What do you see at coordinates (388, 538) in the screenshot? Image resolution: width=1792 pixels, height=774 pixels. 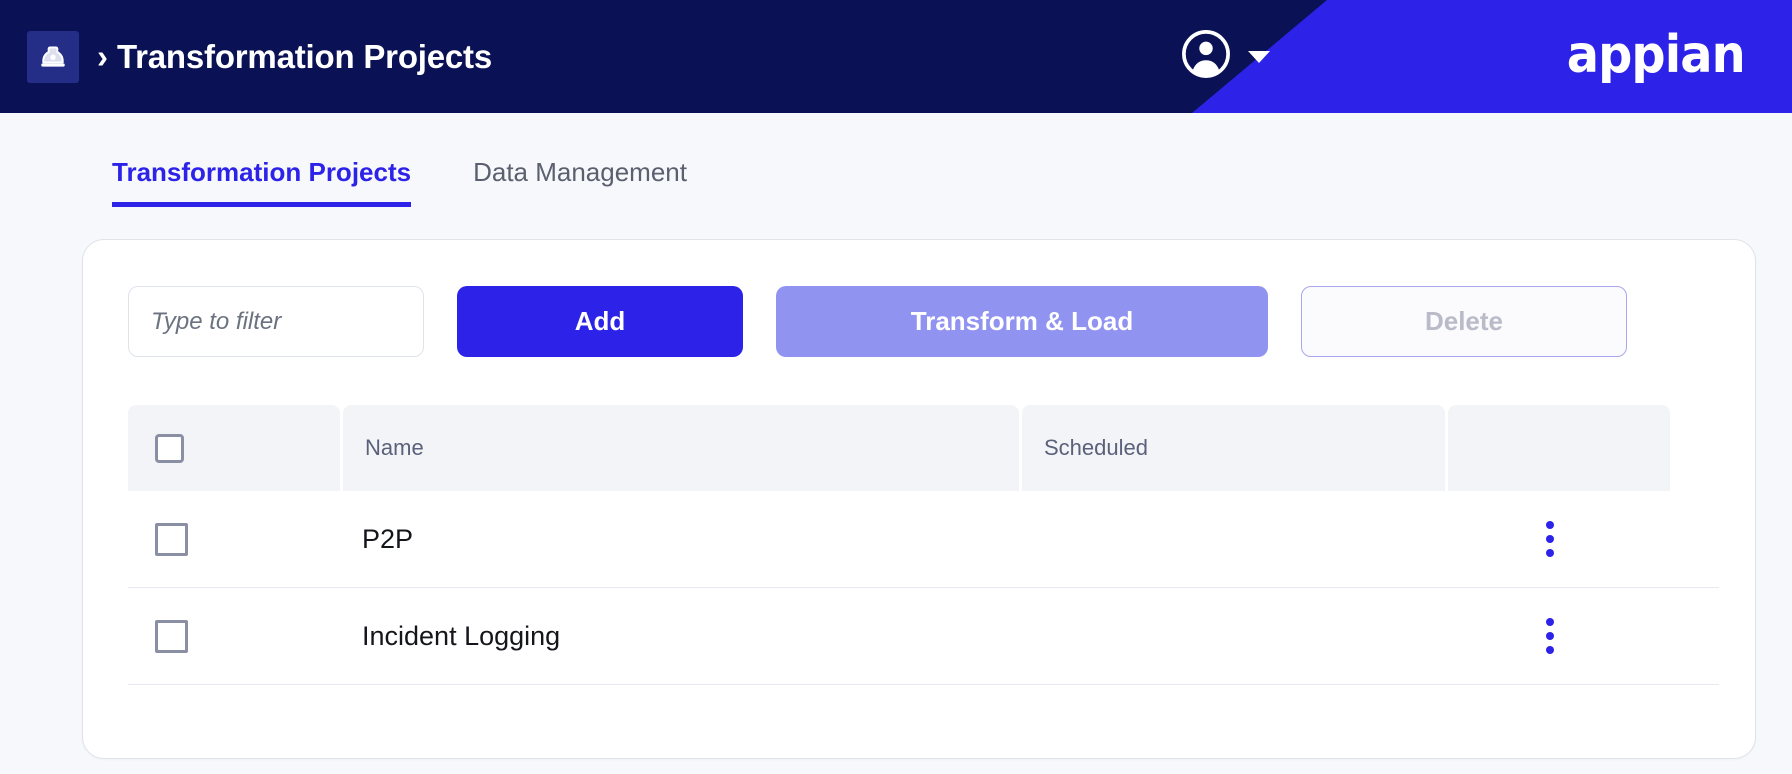 I see `row-name-label: P2P` at bounding box center [388, 538].